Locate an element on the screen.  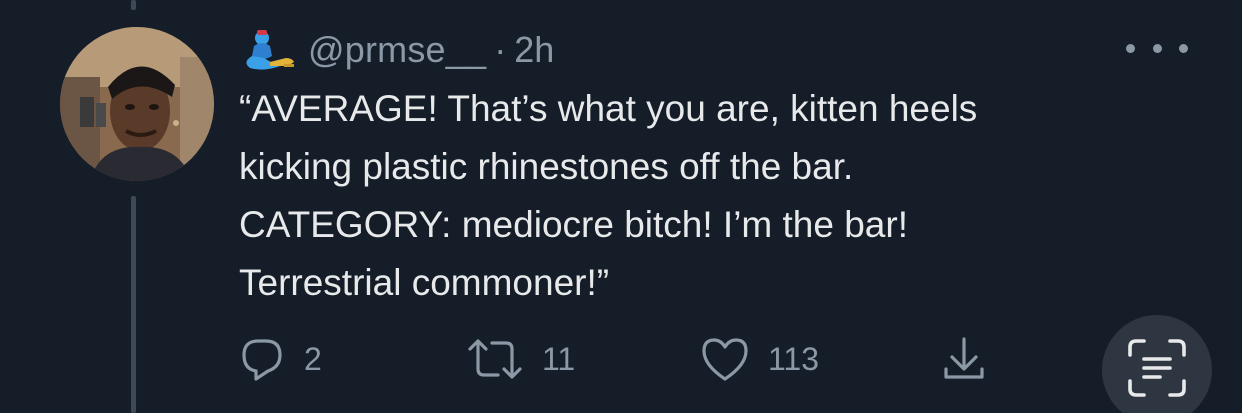
retweet-button: 11 is located at coordinates (520, 359).